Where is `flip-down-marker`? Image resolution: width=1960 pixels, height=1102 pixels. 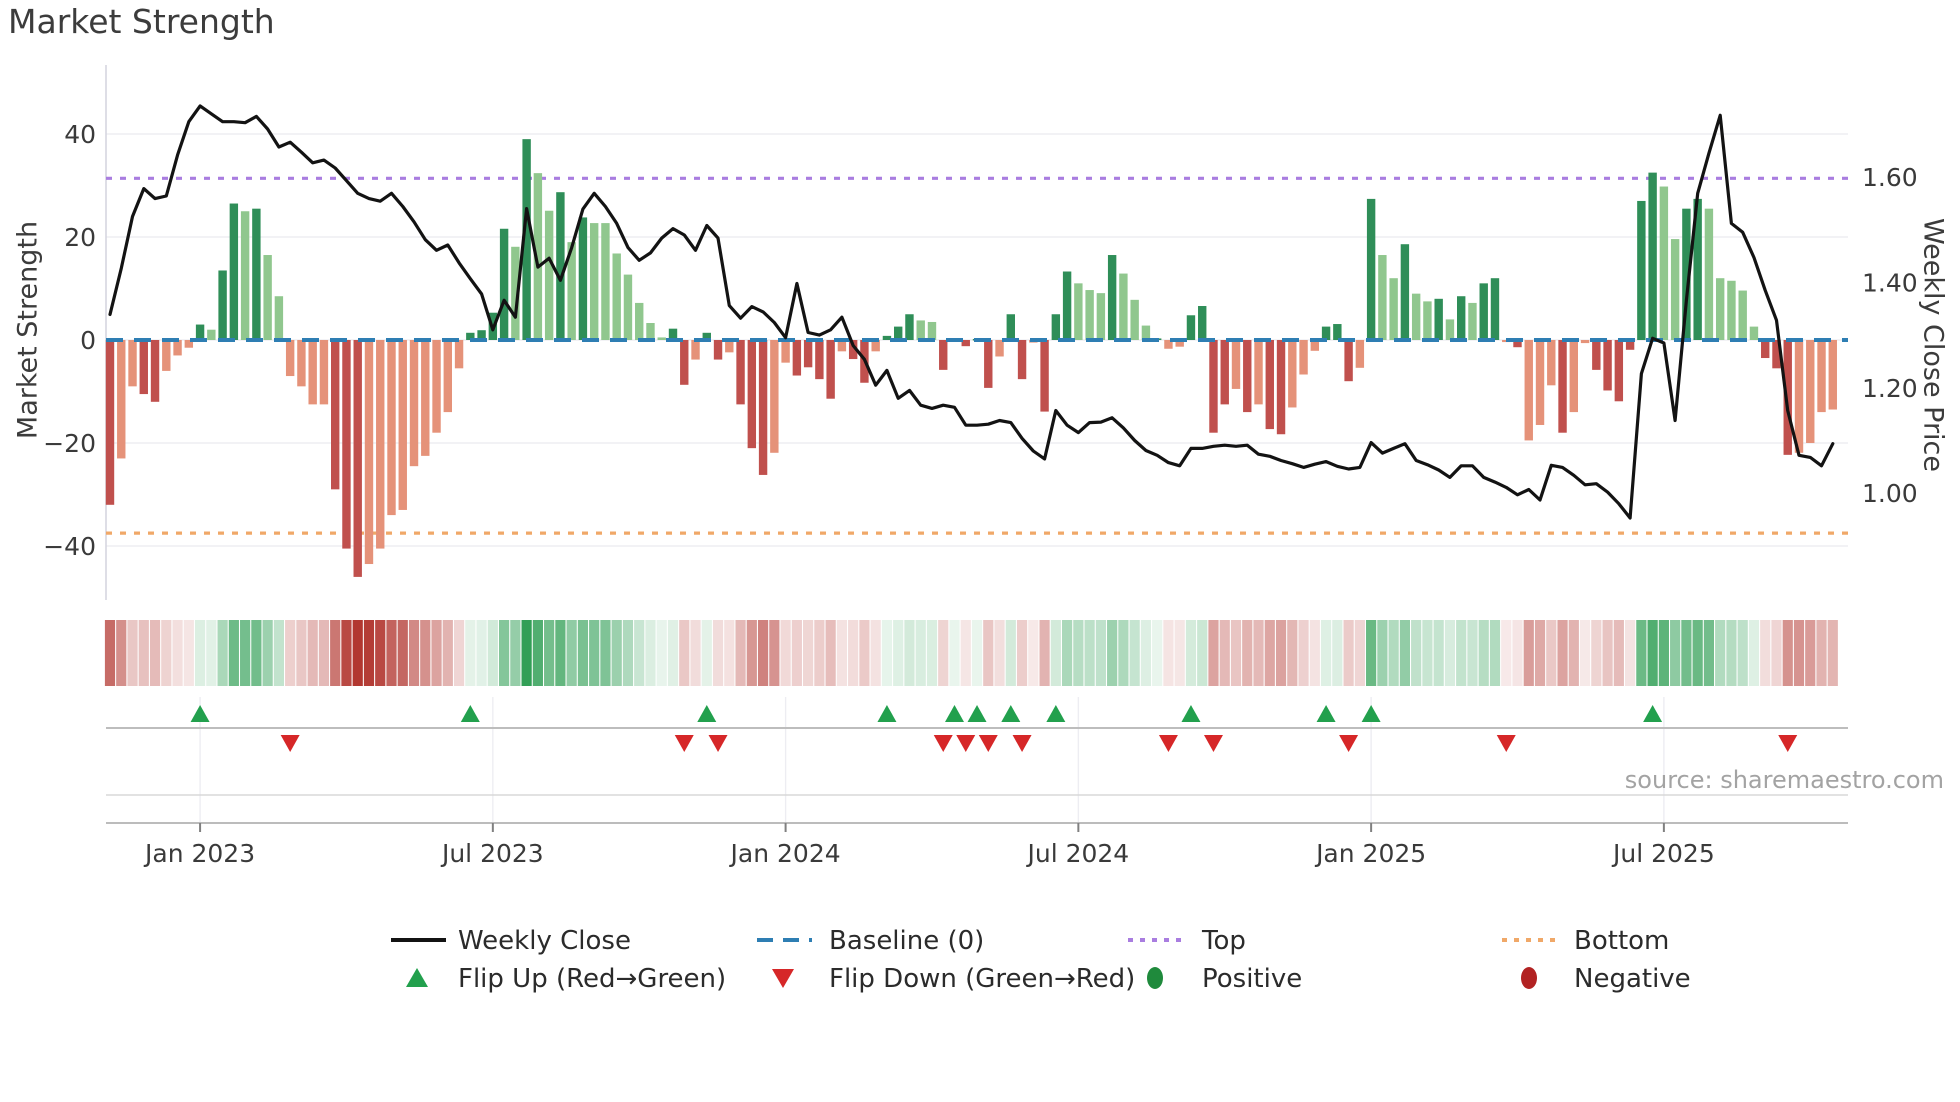 flip-down-marker is located at coordinates (988, 743).